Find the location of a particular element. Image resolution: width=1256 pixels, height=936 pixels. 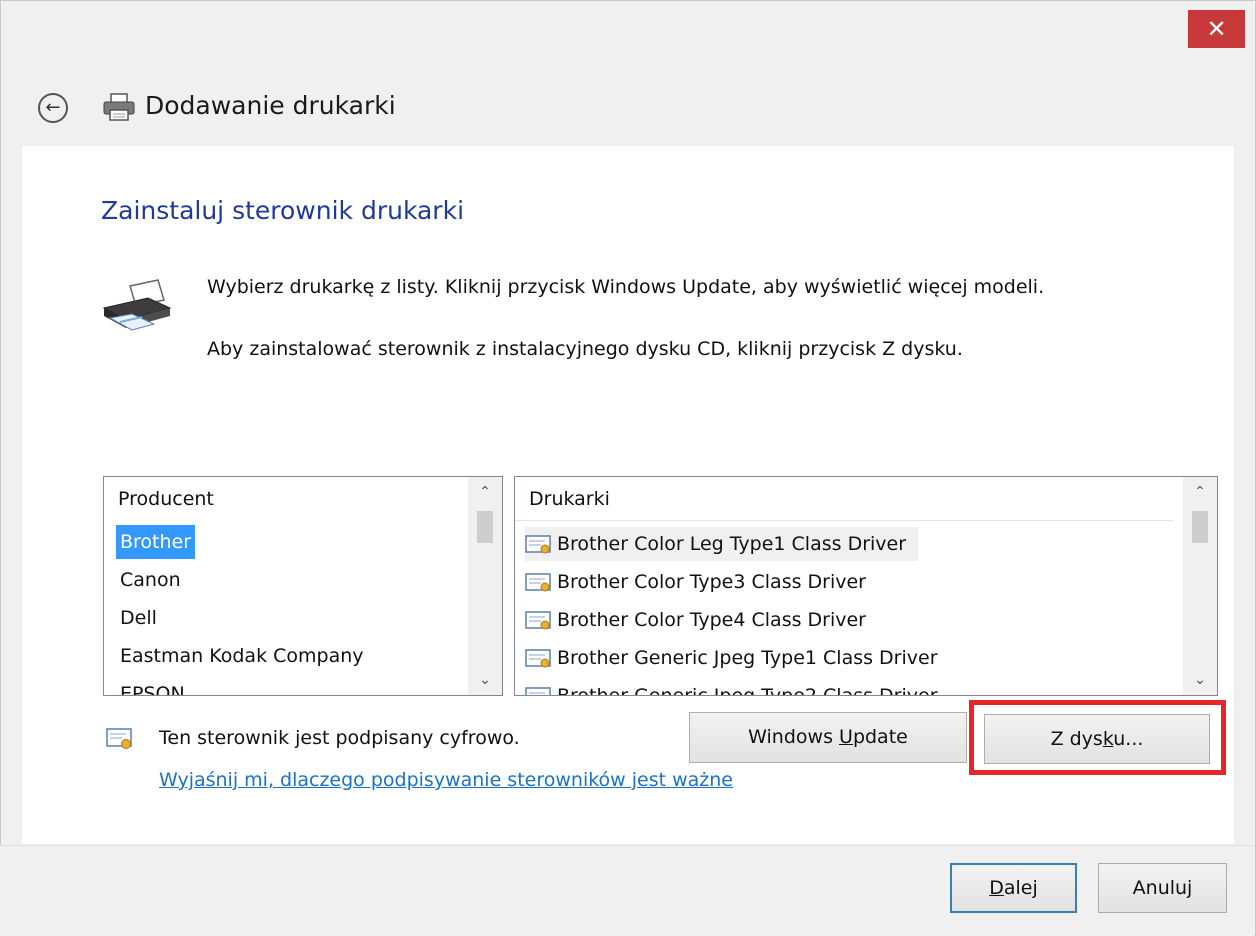

button-label: alej is located at coordinates (1020, 888).